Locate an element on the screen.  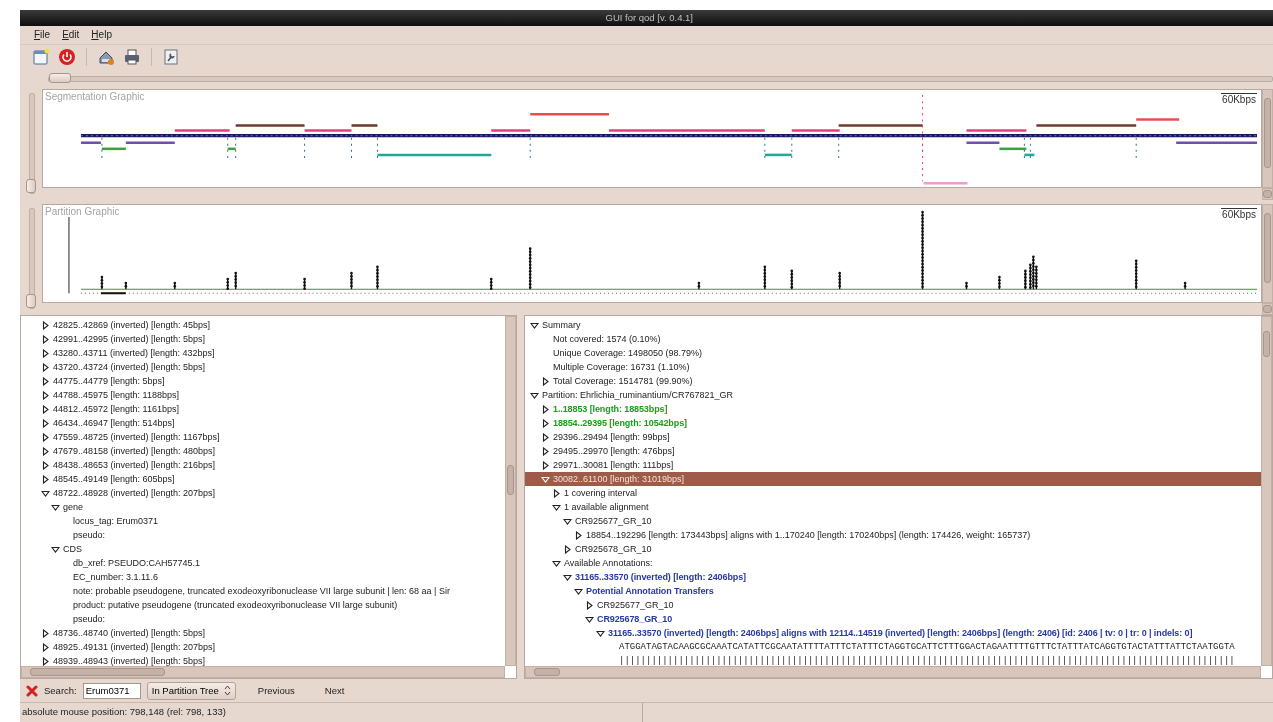
tree-item: CDS is located at coordinates (72, 549).